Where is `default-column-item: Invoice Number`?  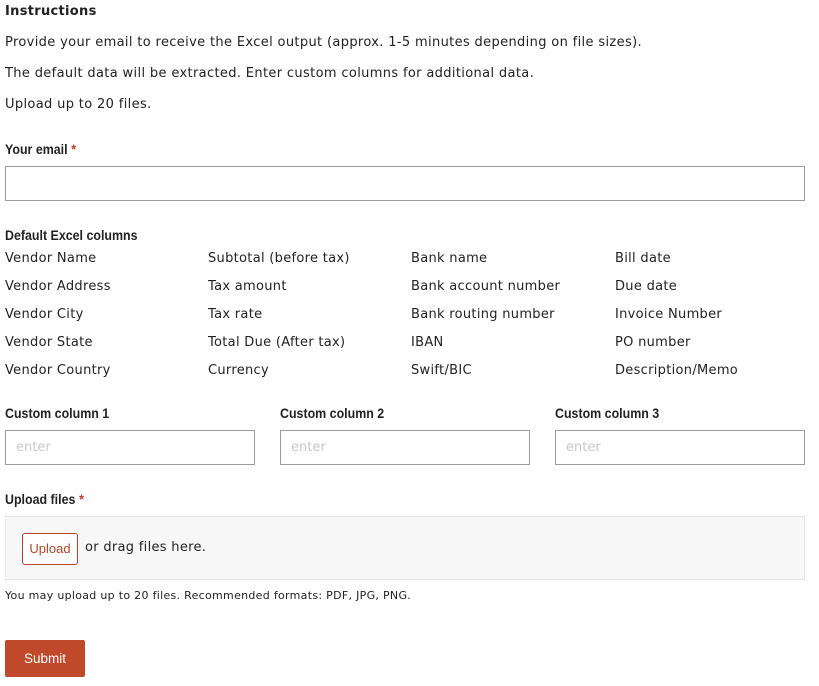 default-column-item: Invoice Number is located at coordinates (669, 314).